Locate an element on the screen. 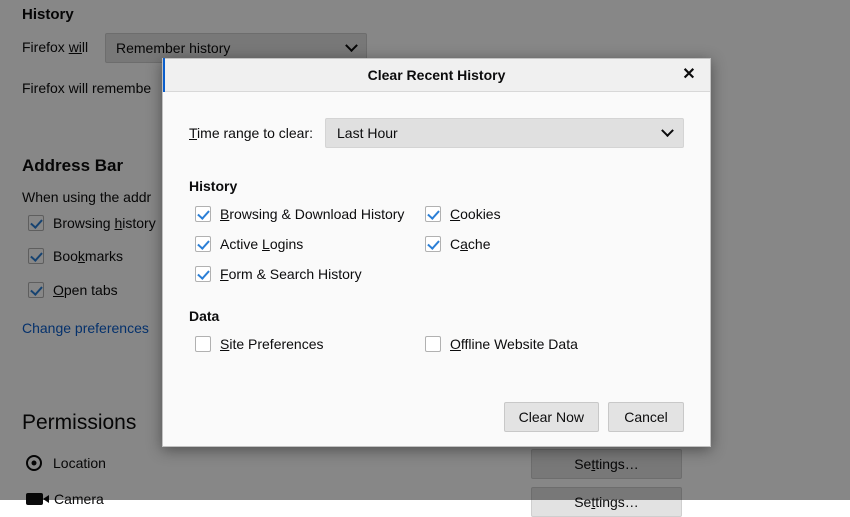  label-part: C is located at coordinates (455, 244).